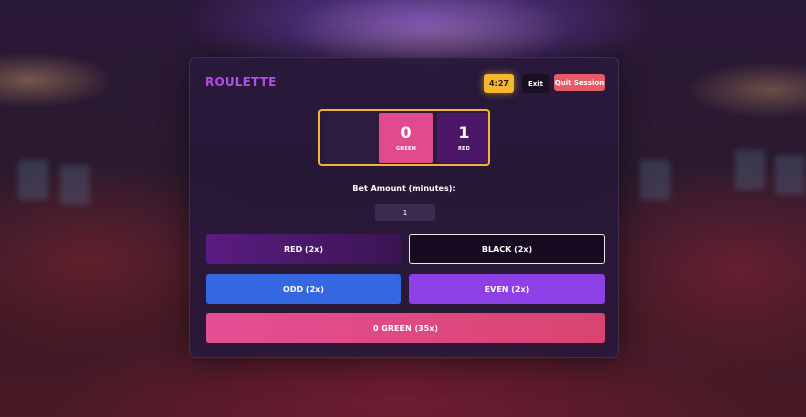 This screenshot has height=417, width=806. What do you see at coordinates (404, 188) in the screenshot?
I see `bet-amount-label: Bet Amount (minutes):` at bounding box center [404, 188].